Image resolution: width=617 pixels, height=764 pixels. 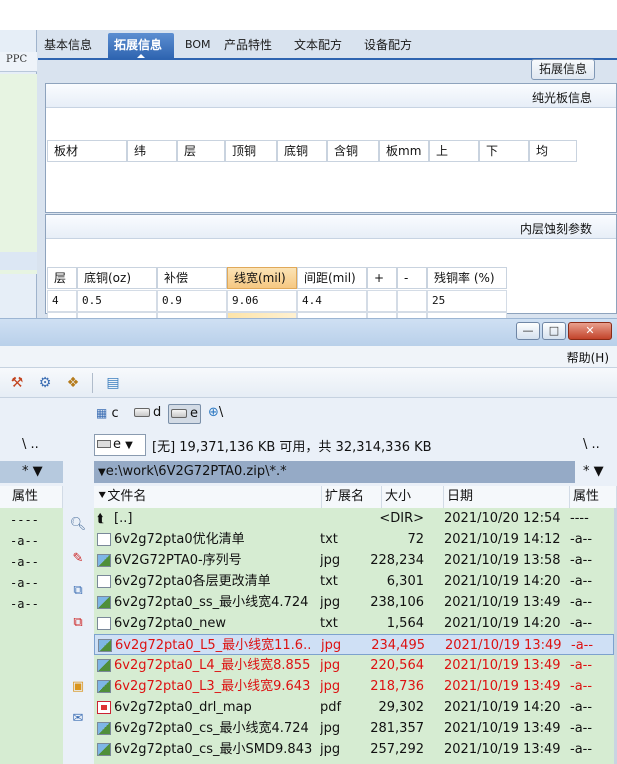 What do you see at coordinates (413, 497) in the screenshot?
I see `size-column-header: 大小` at bounding box center [413, 497].